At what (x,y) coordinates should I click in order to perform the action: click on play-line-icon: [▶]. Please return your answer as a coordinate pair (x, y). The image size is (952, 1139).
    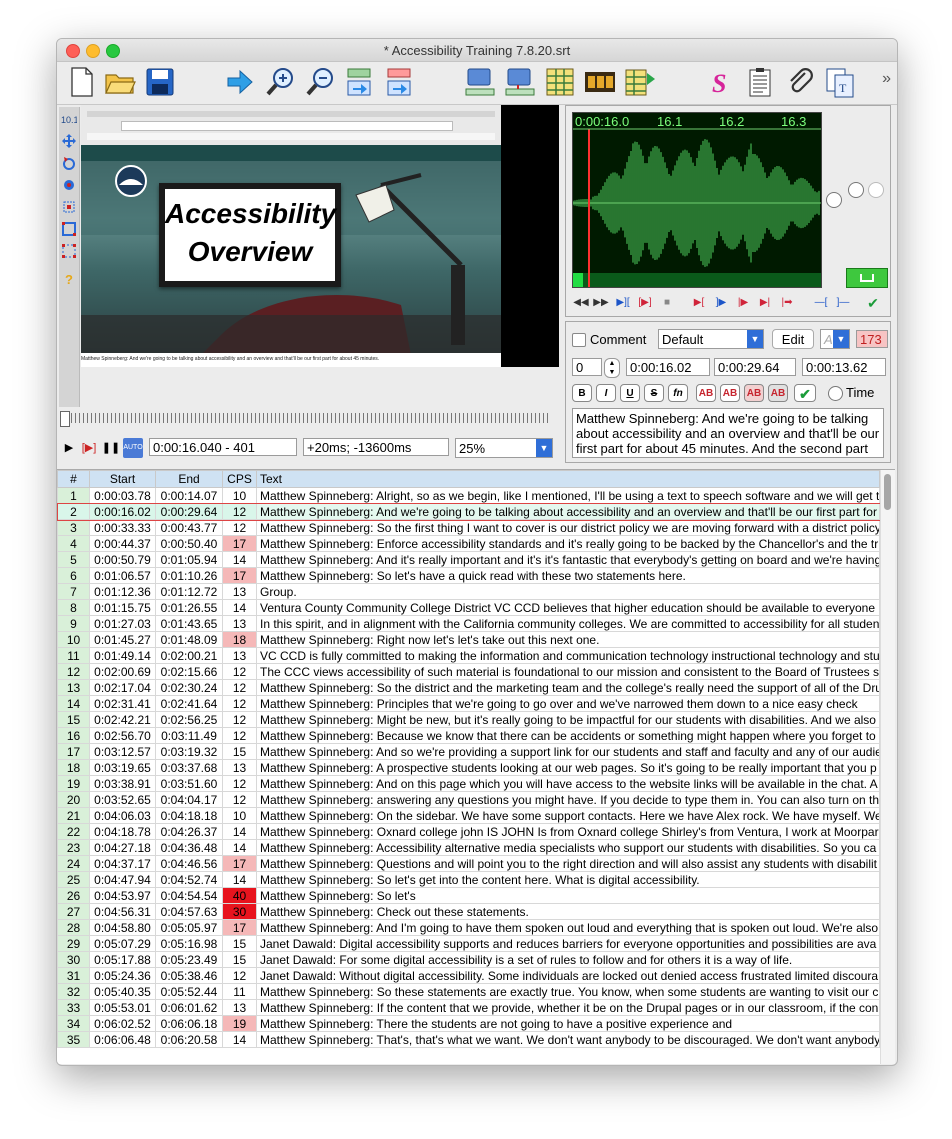
    Looking at the image, I should click on (645, 303).